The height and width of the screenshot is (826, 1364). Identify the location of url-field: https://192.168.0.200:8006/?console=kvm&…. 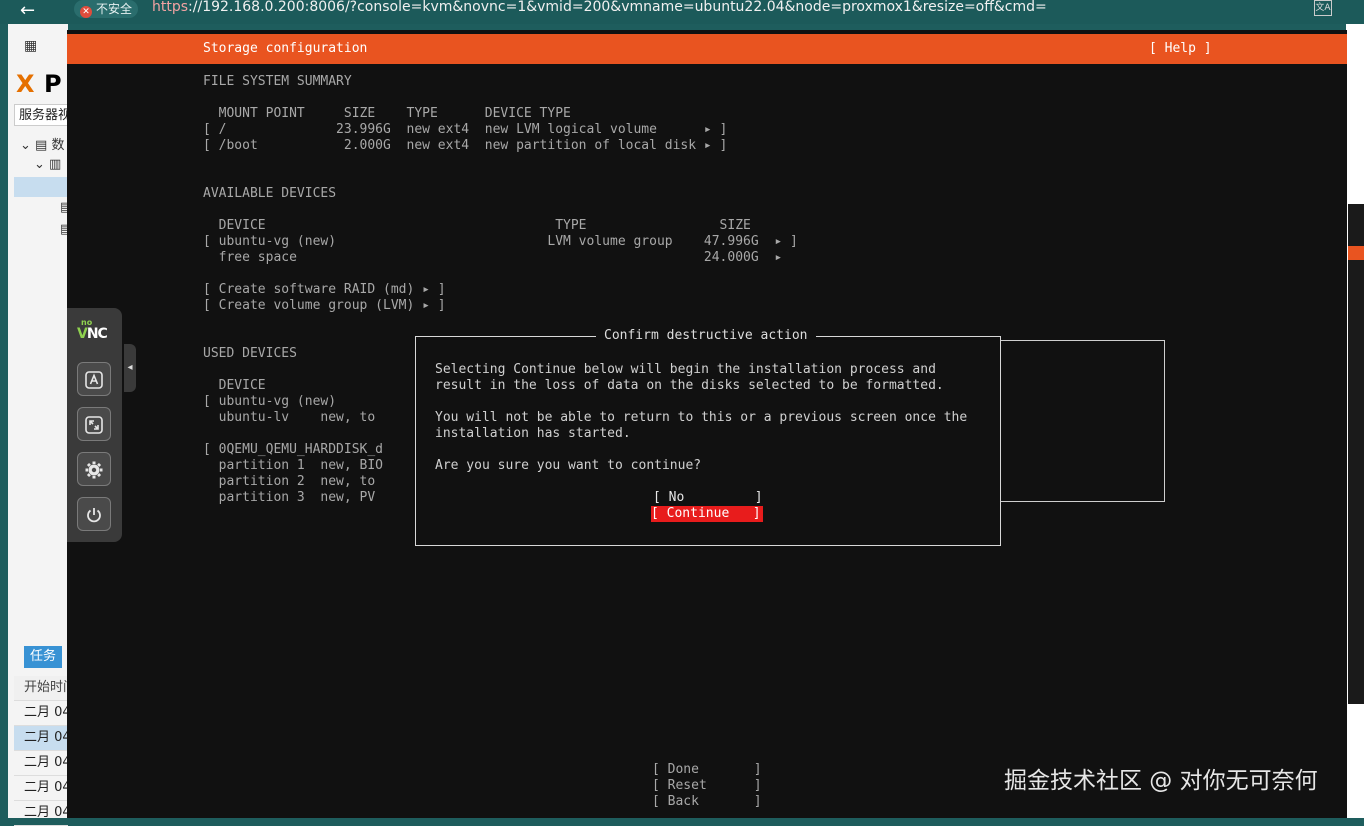
(599, 8).